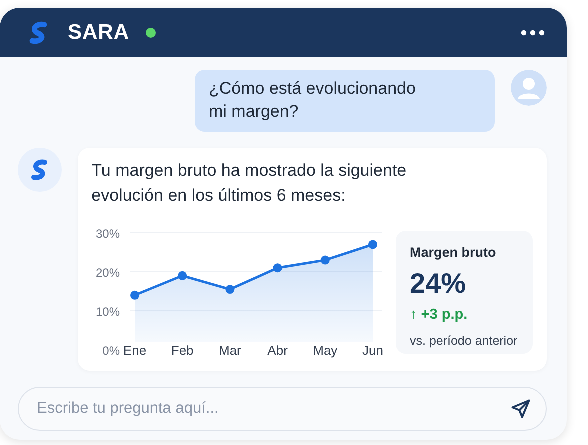 This screenshot has height=445, width=588. What do you see at coordinates (345, 101) in the screenshot?
I see `message-bubble: ¿Cómo está evolucionando mi margen?` at bounding box center [345, 101].